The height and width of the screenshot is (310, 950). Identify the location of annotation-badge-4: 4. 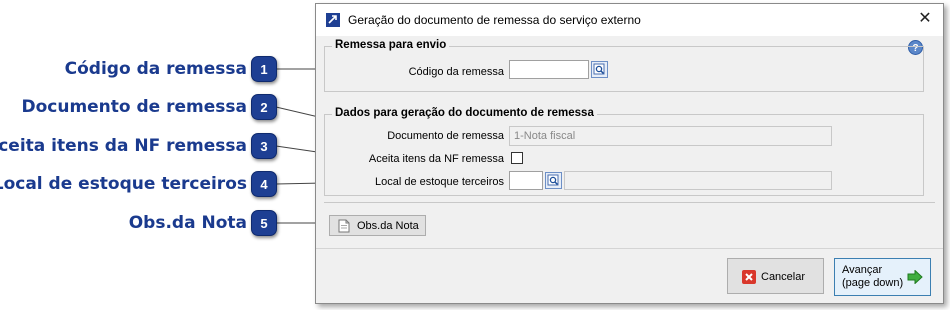
(264, 184).